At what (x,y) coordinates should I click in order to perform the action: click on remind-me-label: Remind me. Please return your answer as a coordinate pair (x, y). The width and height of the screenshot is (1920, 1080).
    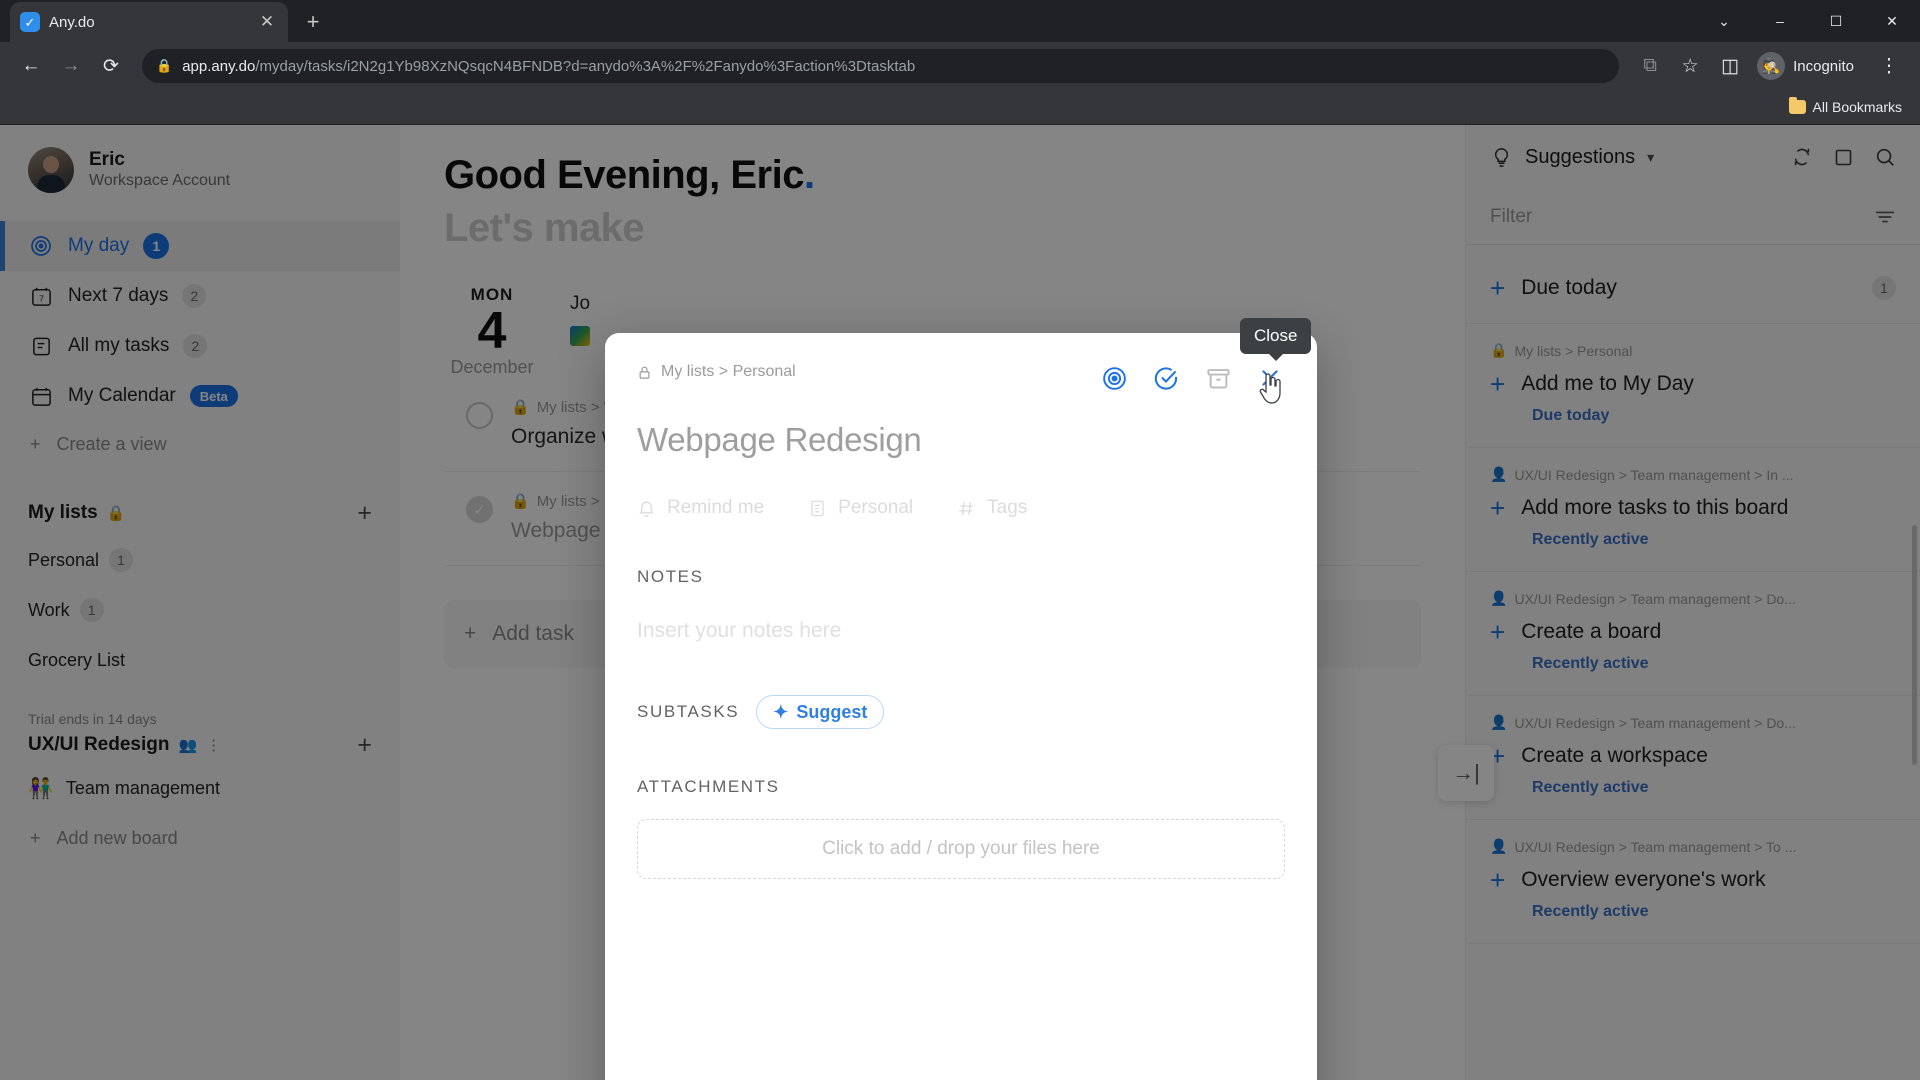
    Looking at the image, I should click on (716, 507).